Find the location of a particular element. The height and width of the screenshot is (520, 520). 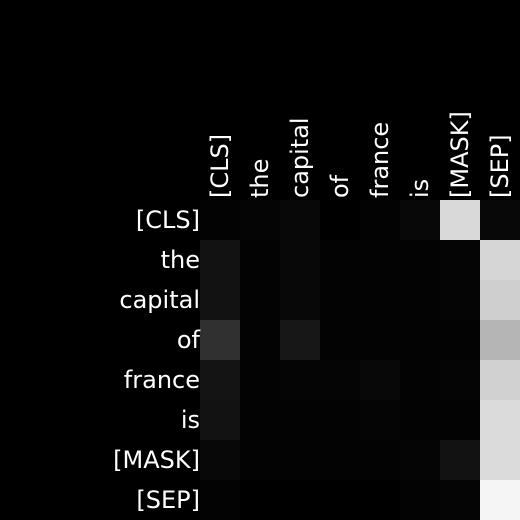

heatmap-cell-the-mask is located at coordinates (460, 260).